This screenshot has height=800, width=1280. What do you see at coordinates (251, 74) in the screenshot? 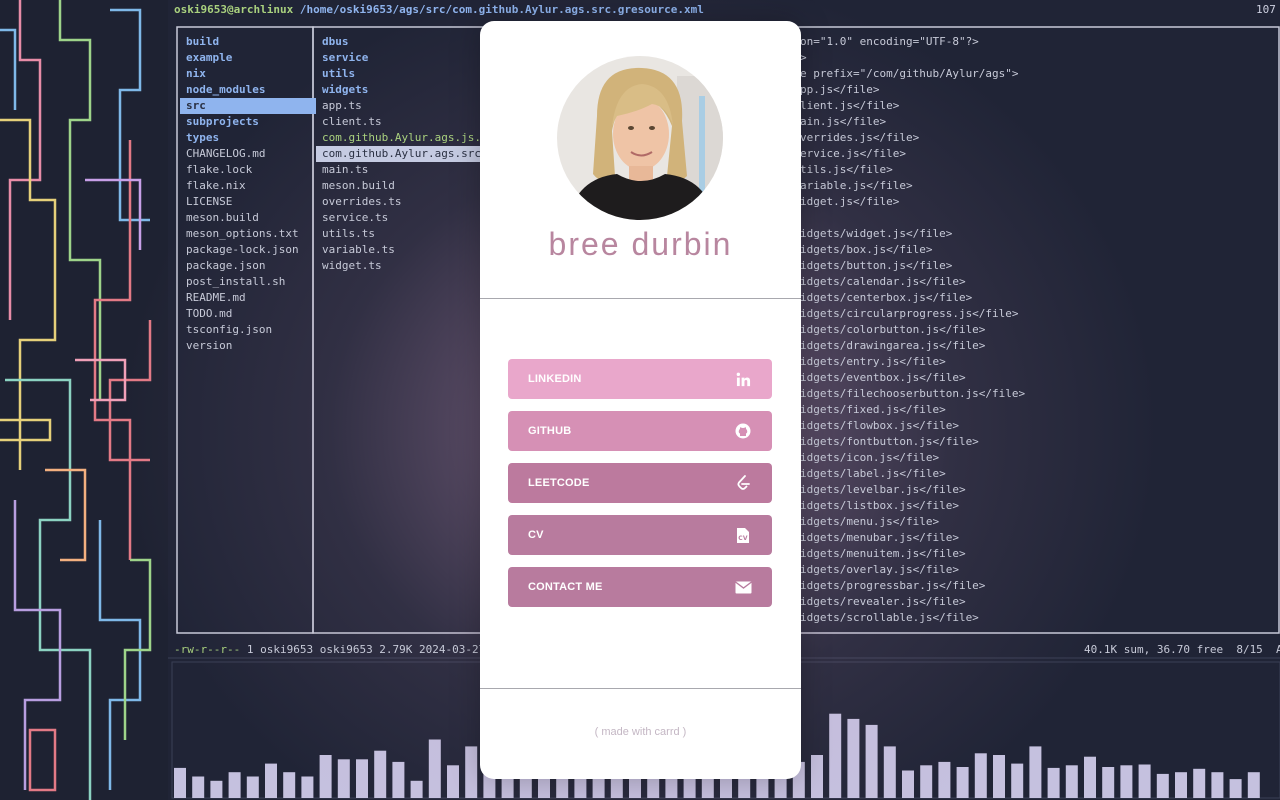
I see `directory-entry: nix` at bounding box center [251, 74].